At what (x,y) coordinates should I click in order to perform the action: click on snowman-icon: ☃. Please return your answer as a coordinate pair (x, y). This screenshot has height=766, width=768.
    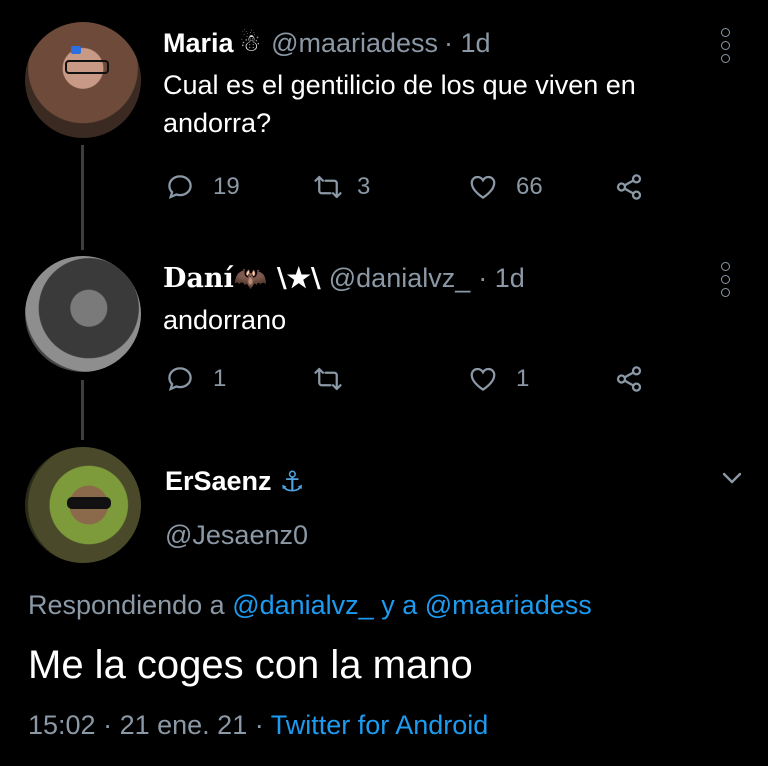
    Looking at the image, I should click on (250, 43).